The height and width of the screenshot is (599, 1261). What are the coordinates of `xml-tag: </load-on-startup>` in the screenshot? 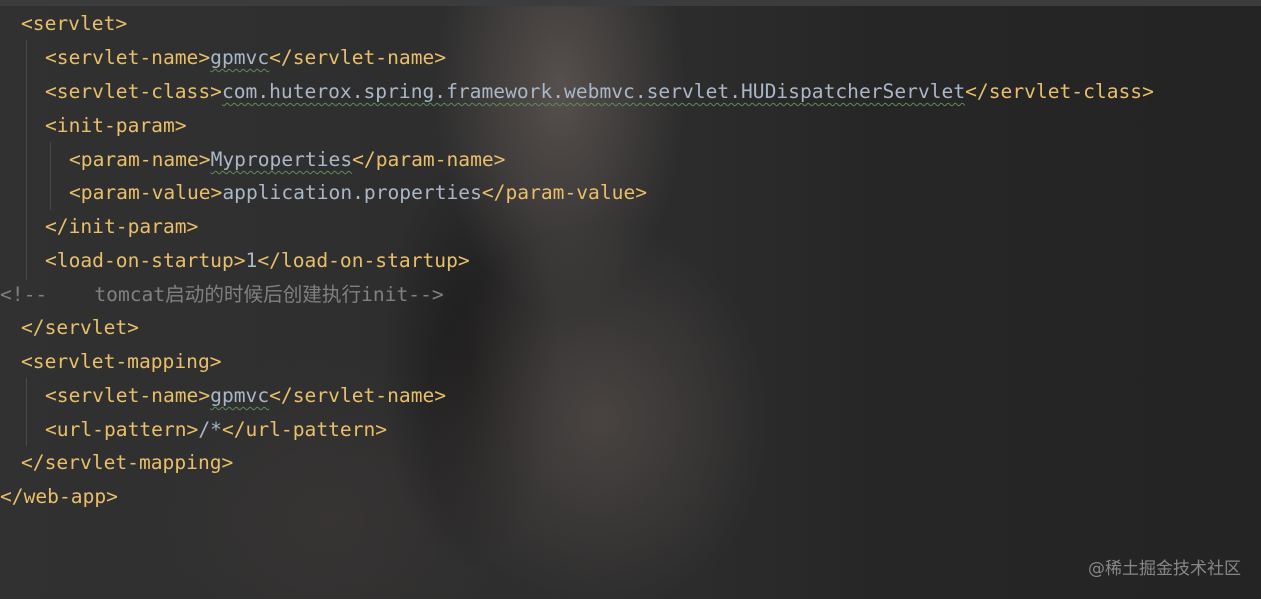 It's located at (363, 260).